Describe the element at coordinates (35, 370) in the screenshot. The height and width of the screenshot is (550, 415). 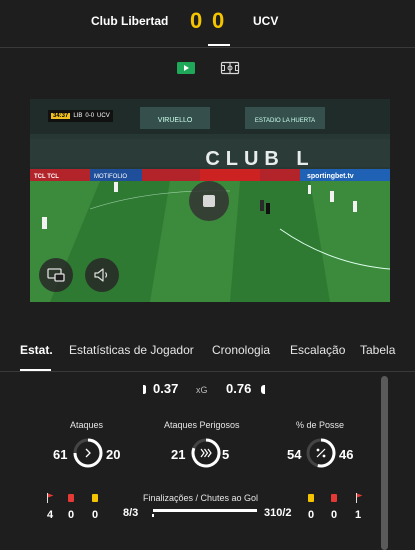
I see `active-tab-indicator` at that location.